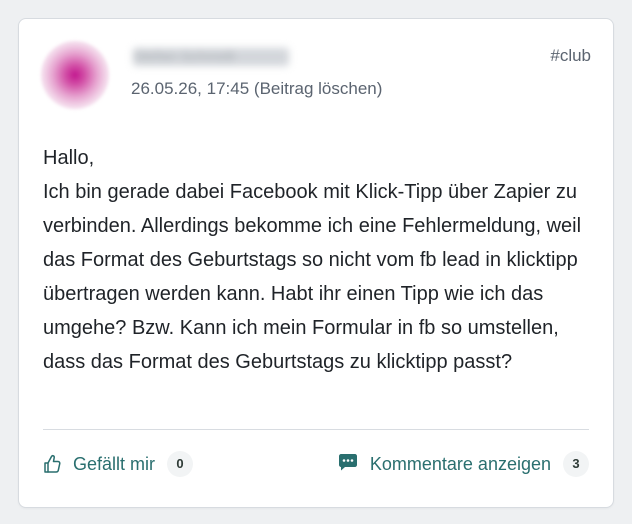 The image size is (632, 524). I want to click on post-meta: 26.05.26, 17:45 (Beitrag löschen), so click(256, 89).